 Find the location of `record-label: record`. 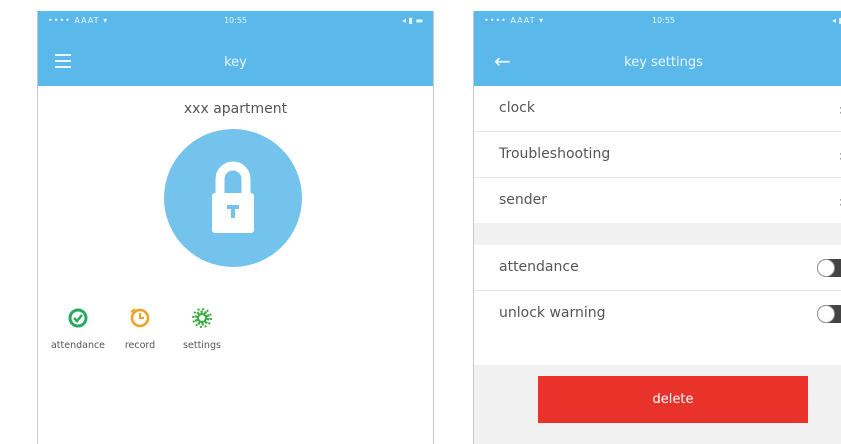

record-label: record is located at coordinates (140, 345).